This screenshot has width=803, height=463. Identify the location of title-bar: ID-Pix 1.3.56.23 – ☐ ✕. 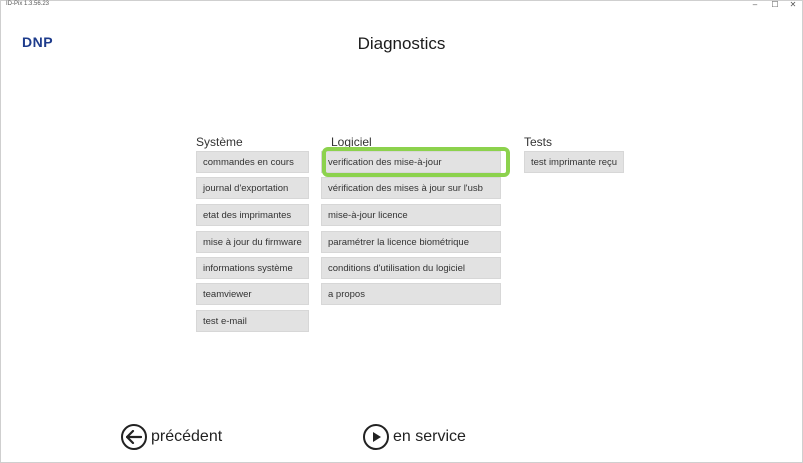
(401, 6).